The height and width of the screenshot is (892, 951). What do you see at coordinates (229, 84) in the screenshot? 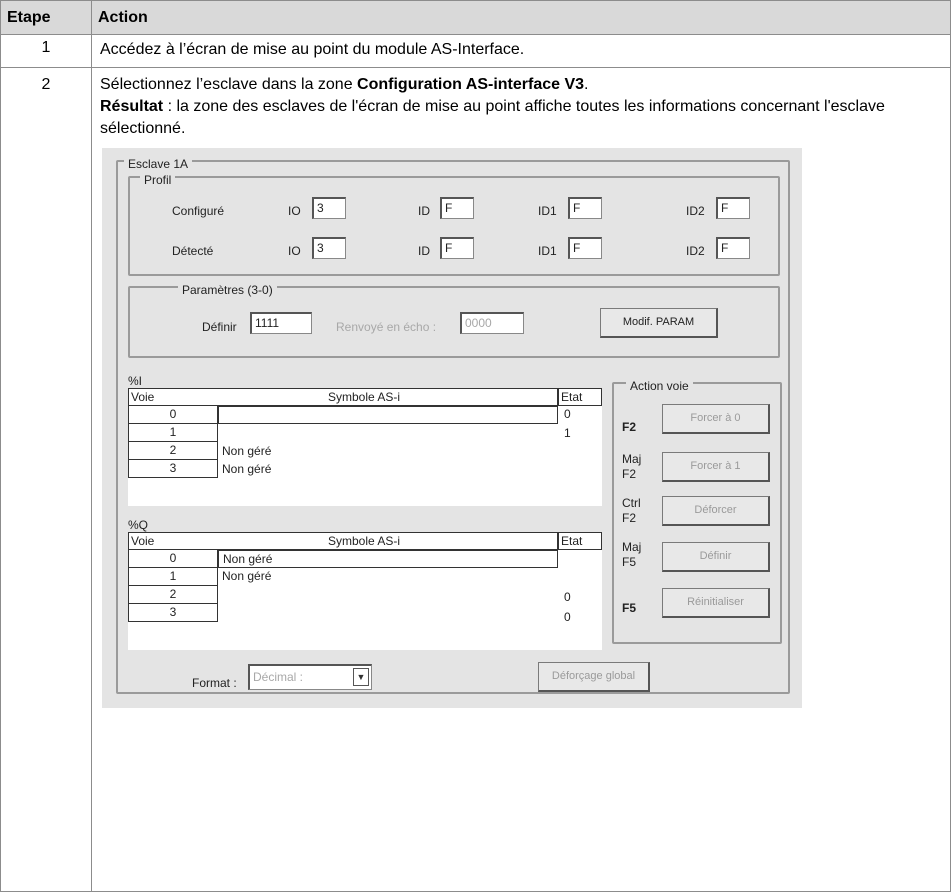
I see `instruction-text: Sélectionnez l’esclave dans la zone` at bounding box center [229, 84].